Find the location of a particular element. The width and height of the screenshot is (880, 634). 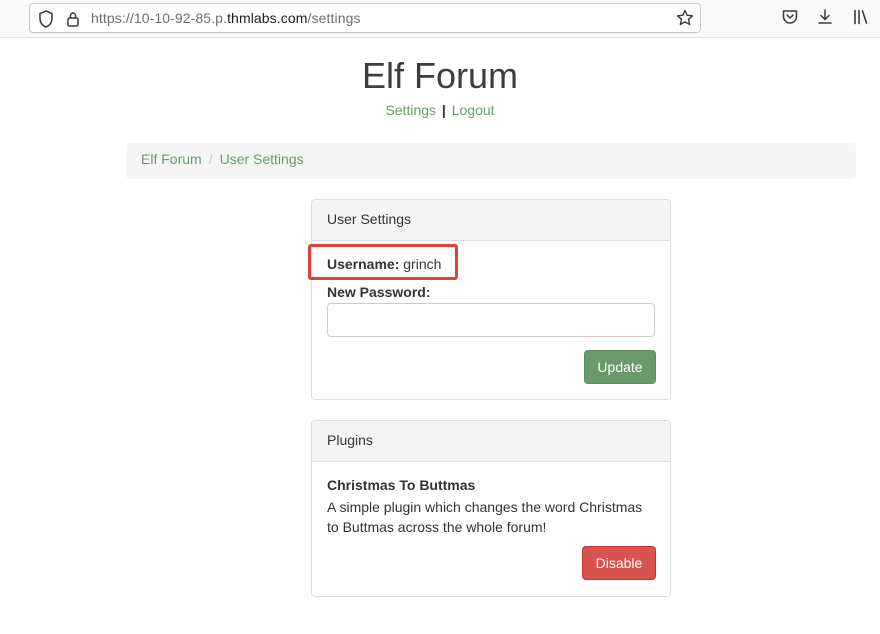

url-path: /settings is located at coordinates (334, 18).